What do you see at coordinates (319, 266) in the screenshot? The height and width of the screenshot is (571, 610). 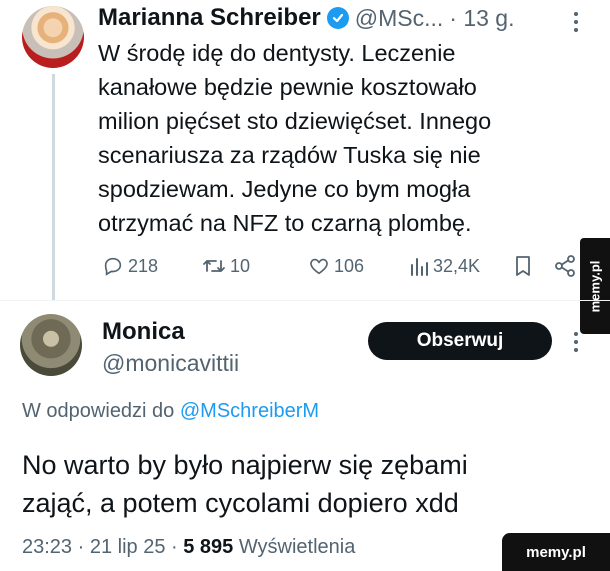 I see `like-icon` at bounding box center [319, 266].